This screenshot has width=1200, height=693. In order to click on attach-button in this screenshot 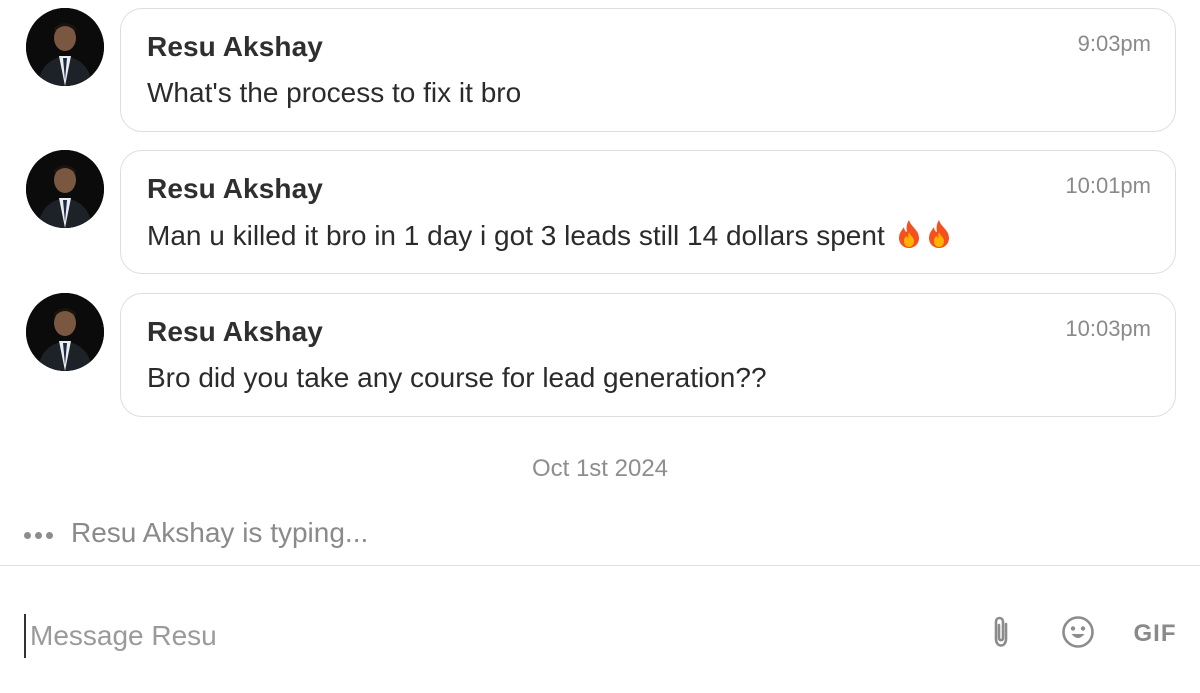, I will do `click(1001, 634)`.